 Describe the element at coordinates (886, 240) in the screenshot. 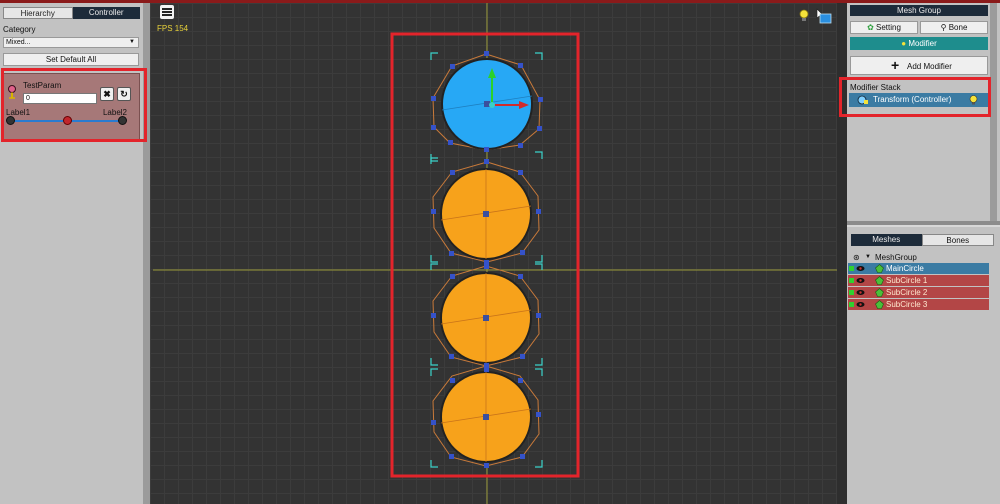

I see `tab-meshes: Meshes` at that location.